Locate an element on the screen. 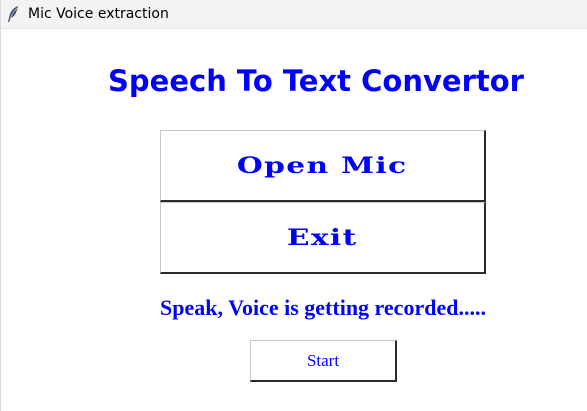  feather-icon is located at coordinates (13, 14).